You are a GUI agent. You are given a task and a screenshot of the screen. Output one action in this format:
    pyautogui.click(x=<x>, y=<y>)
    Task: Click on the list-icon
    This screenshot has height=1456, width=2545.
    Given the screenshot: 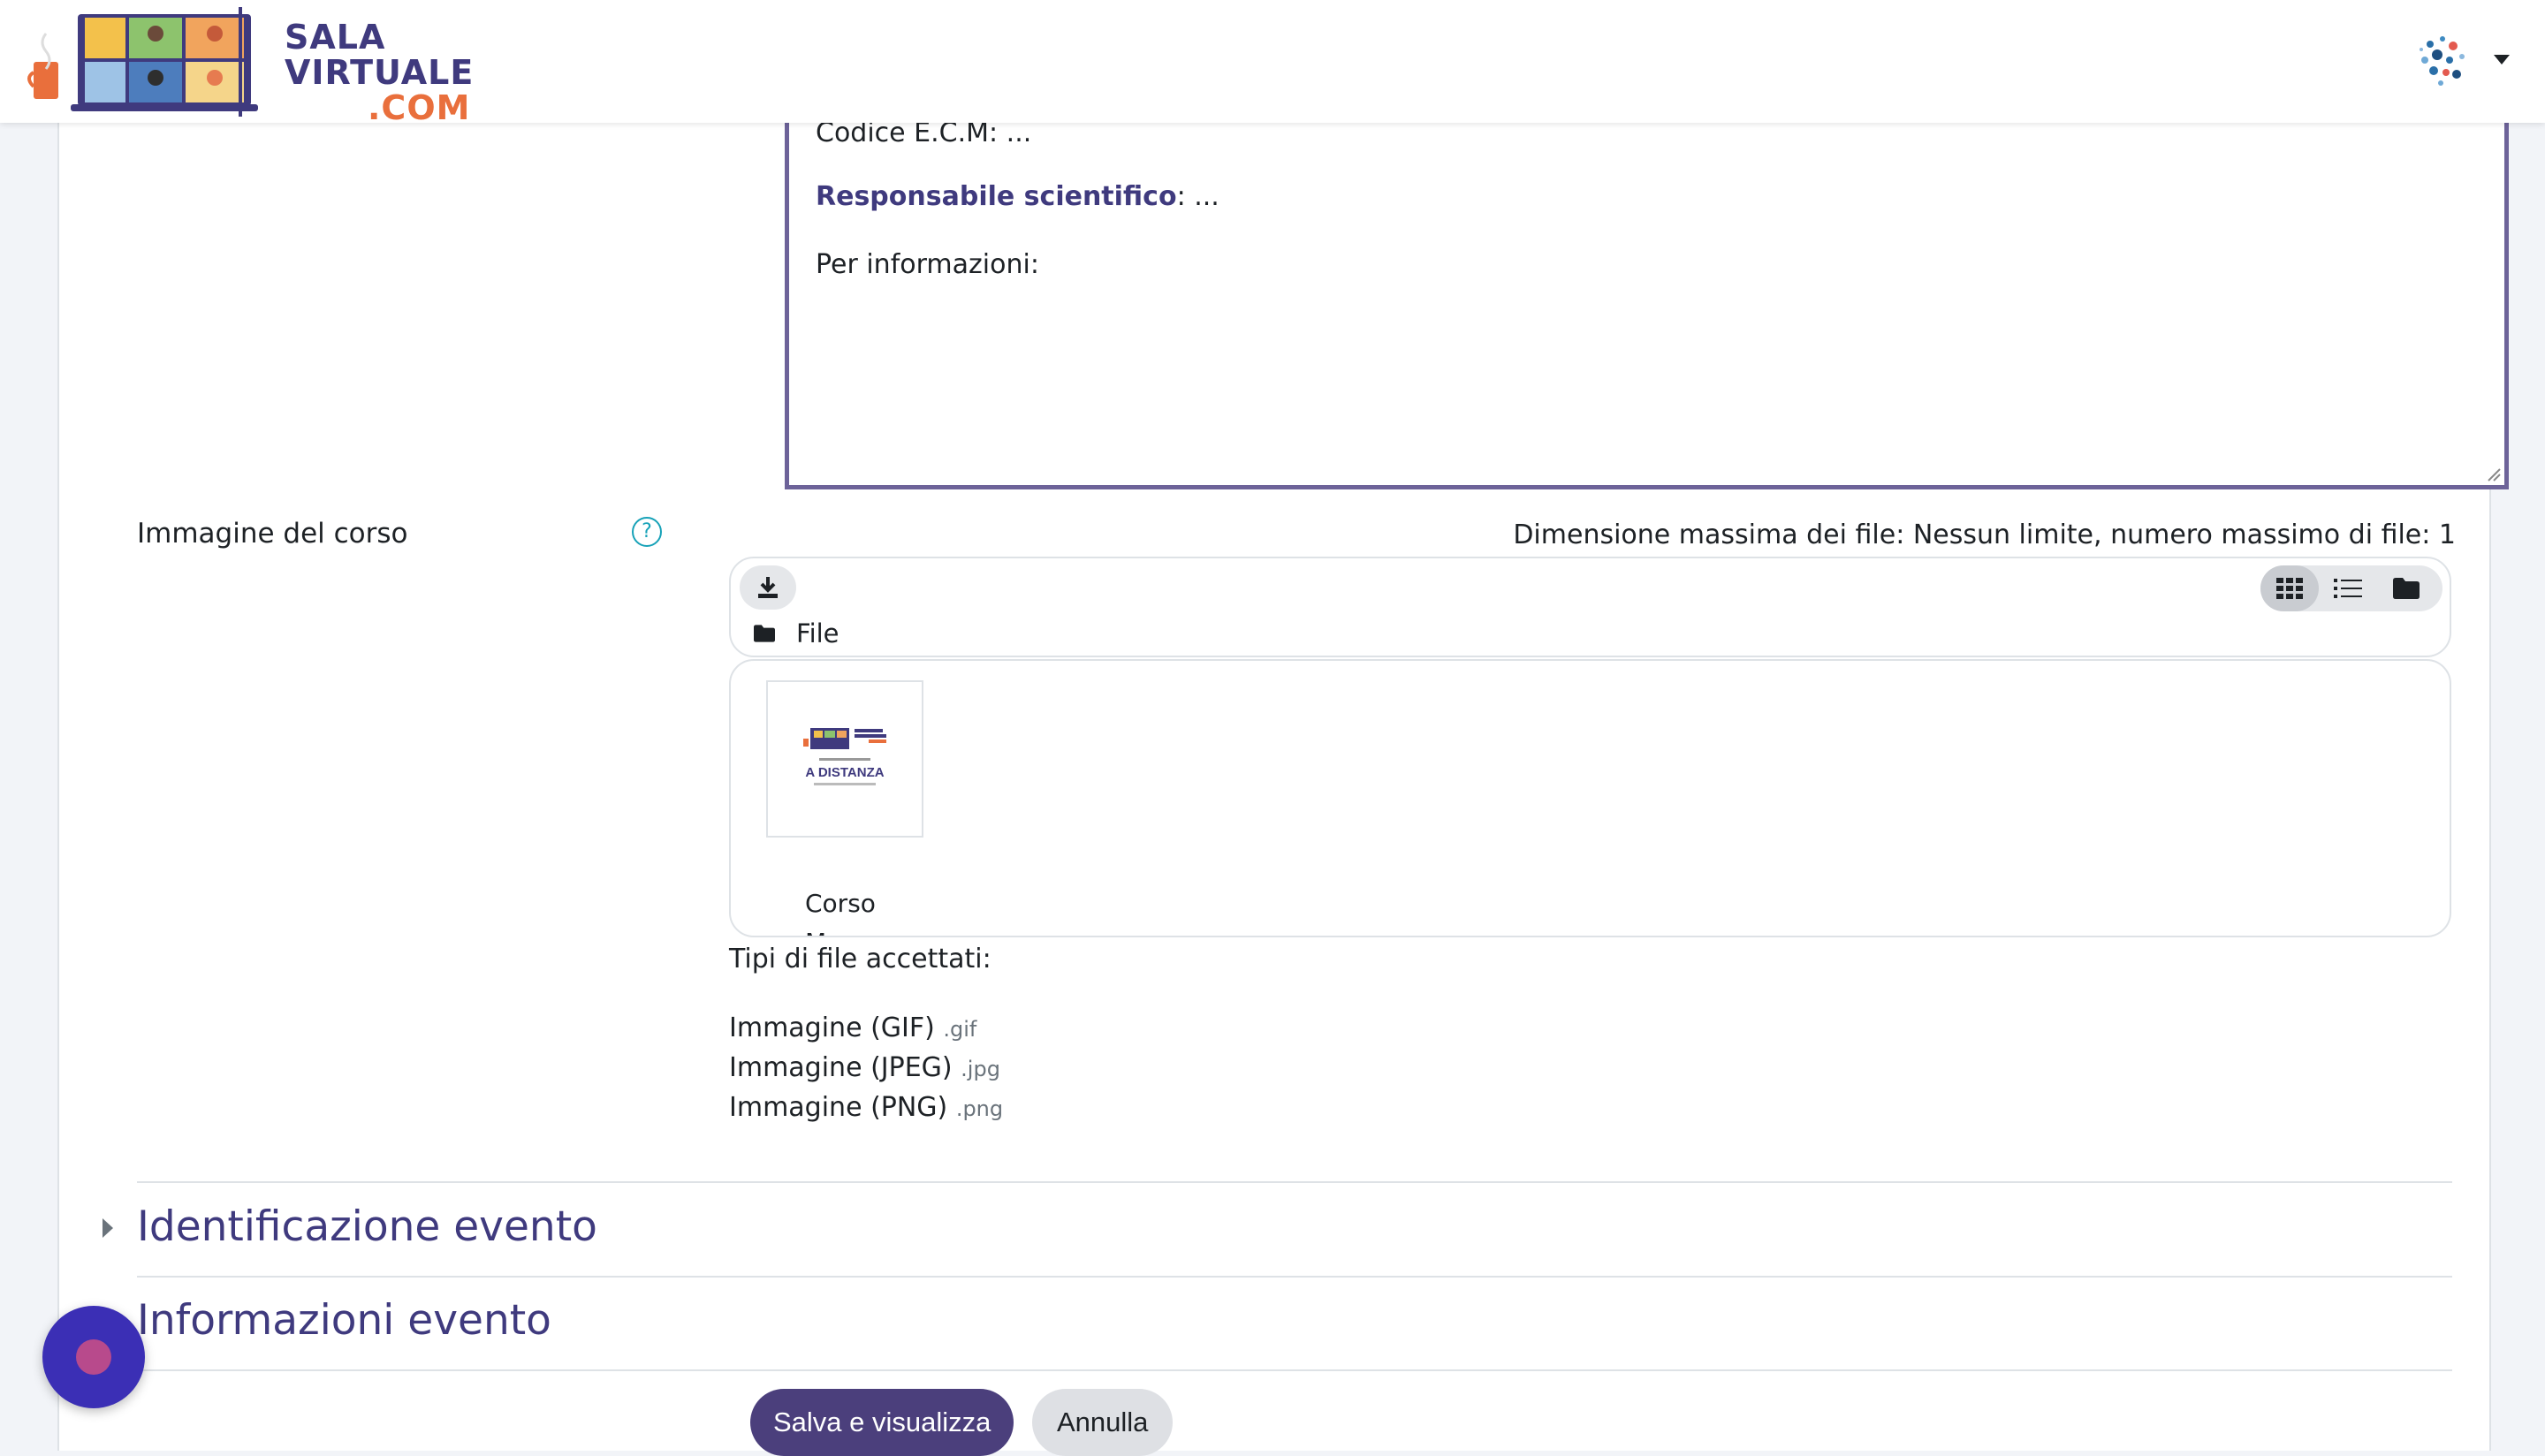 What is the action you would take?
    pyautogui.click(x=2348, y=588)
    